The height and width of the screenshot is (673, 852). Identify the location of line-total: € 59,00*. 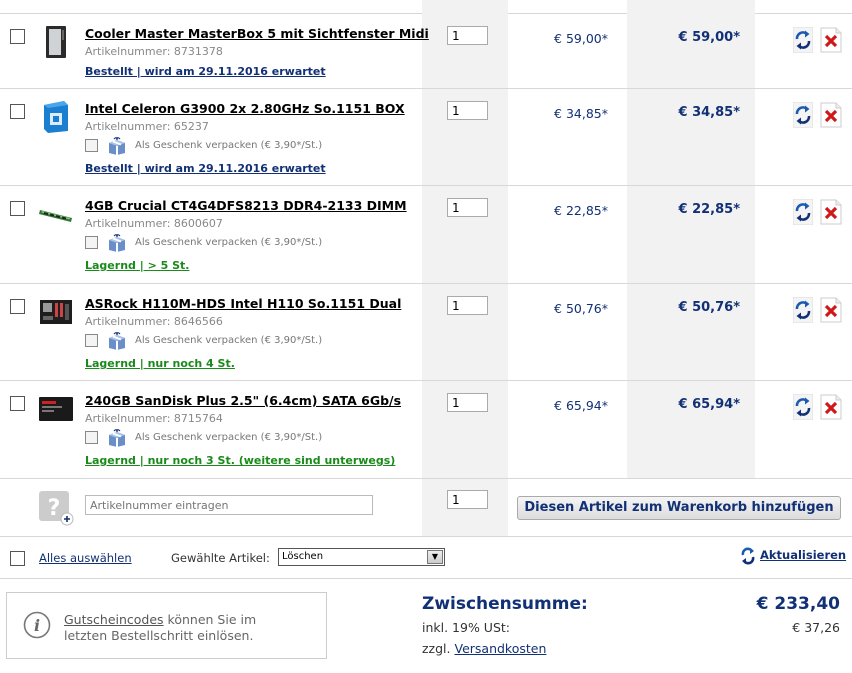
(709, 37).